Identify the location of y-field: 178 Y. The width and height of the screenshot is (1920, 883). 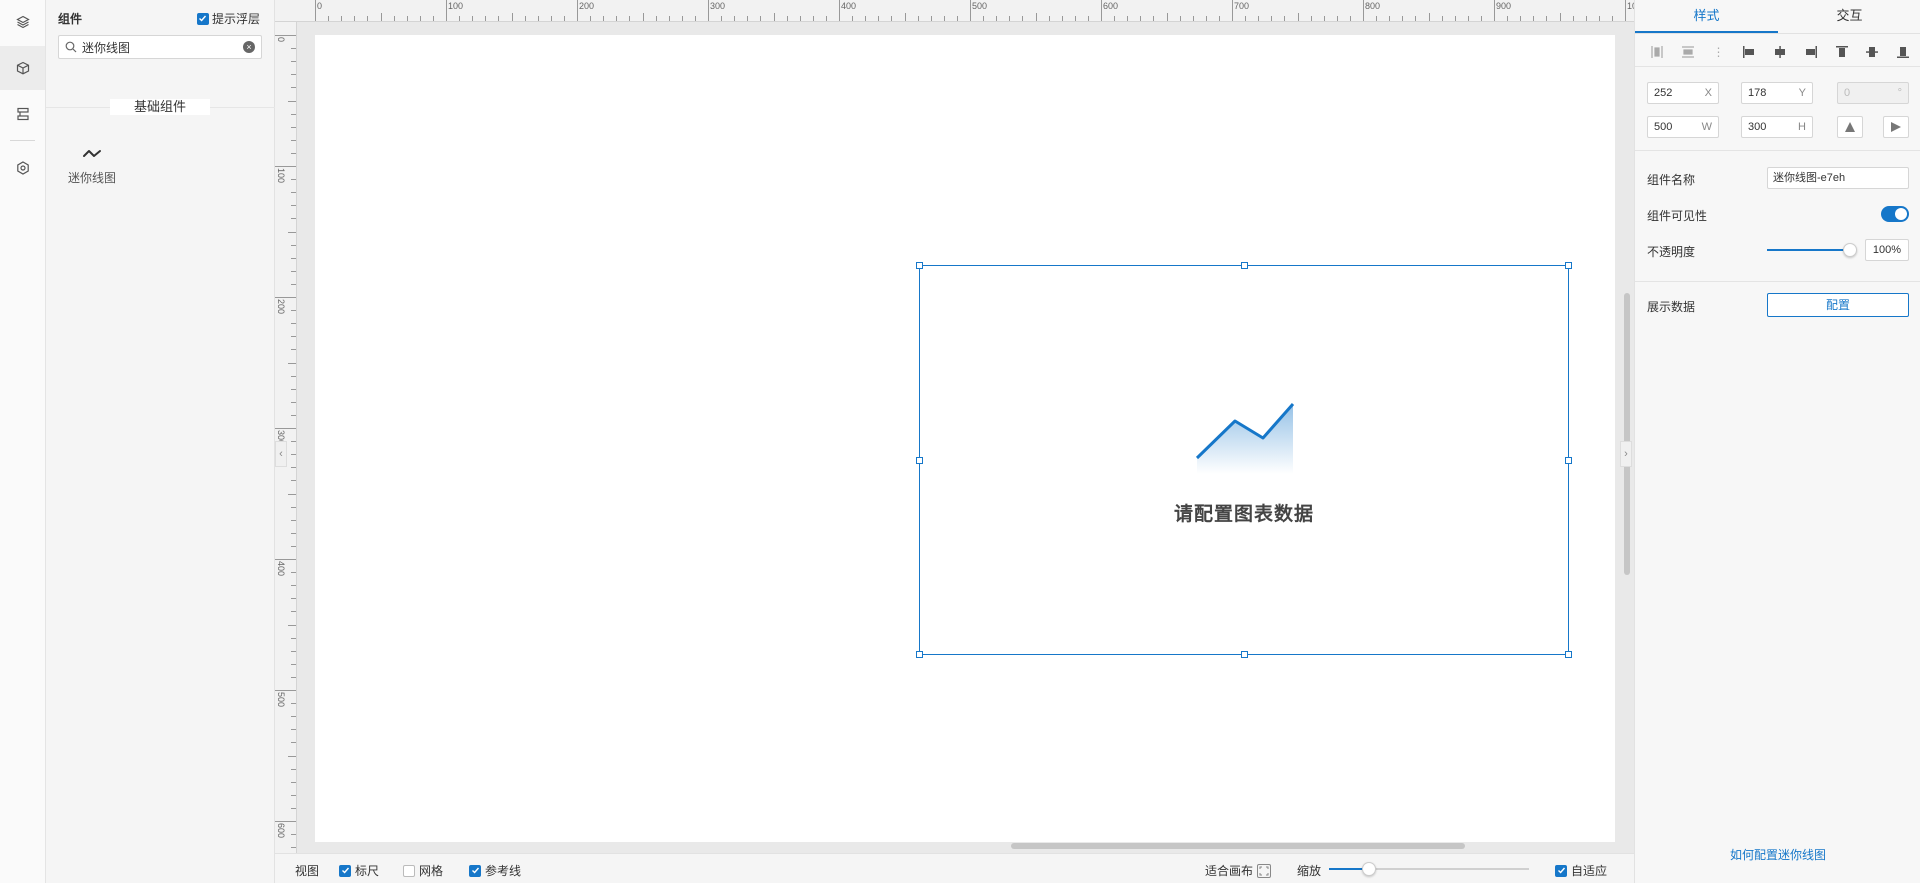
(1777, 93).